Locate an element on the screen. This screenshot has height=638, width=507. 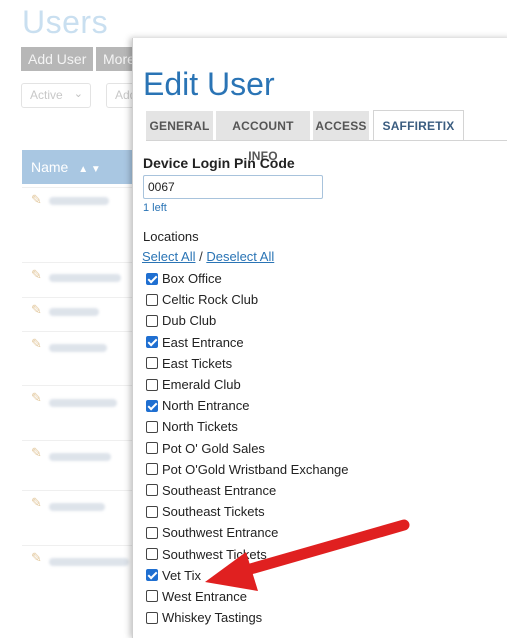
location-item: Emerald Club is located at coordinates (247, 384).